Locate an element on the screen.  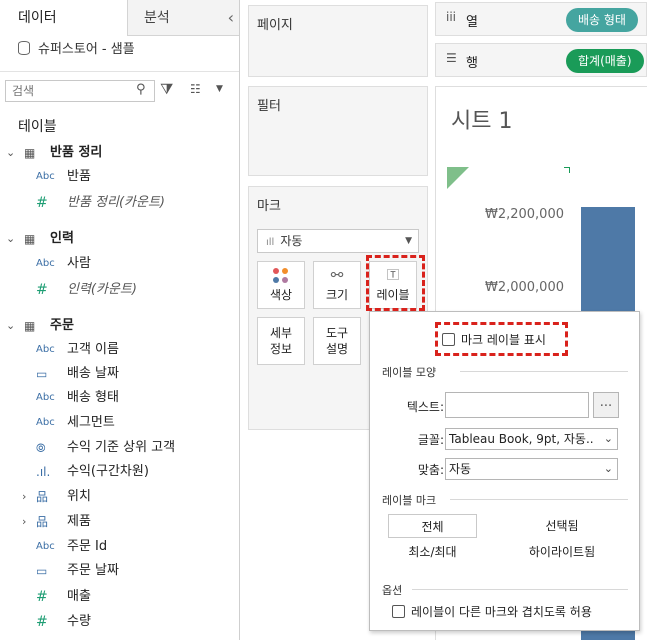
datasource-name: 슈퍼스토어 - 샘플 is located at coordinates (86, 49).